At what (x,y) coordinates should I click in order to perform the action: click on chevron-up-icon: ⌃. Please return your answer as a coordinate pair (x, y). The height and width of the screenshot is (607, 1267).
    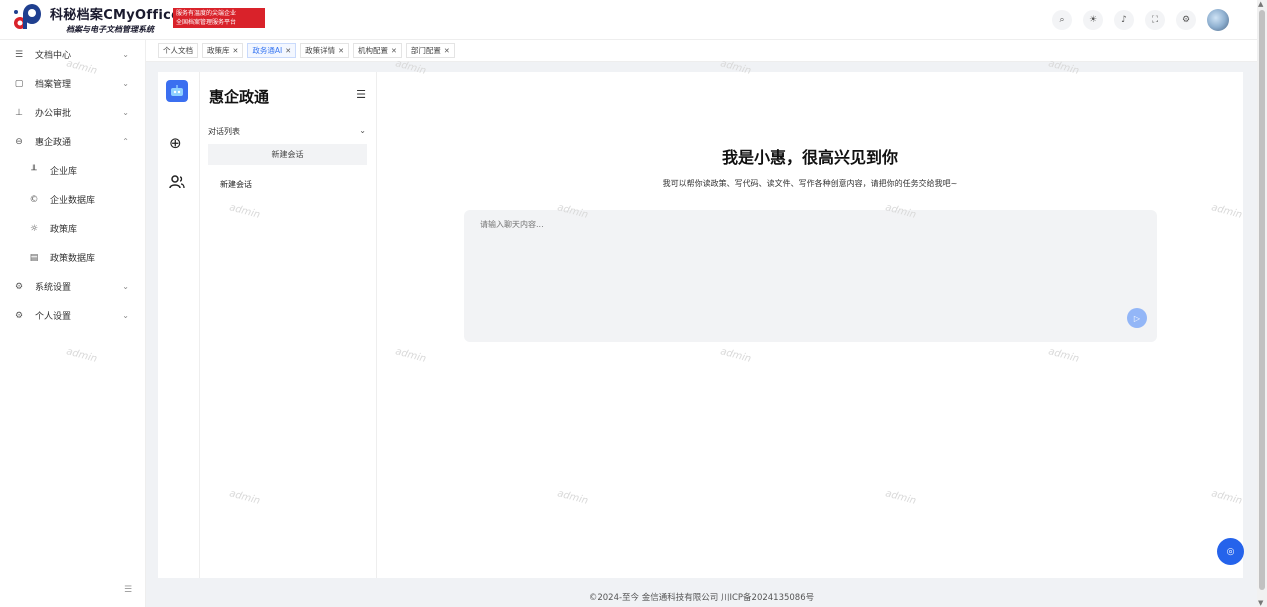
    Looking at the image, I should click on (125, 141).